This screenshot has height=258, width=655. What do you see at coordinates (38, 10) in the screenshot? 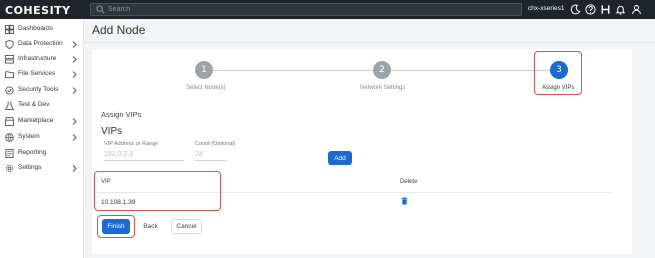
I see `cohesity-logo: COHESITY` at bounding box center [38, 10].